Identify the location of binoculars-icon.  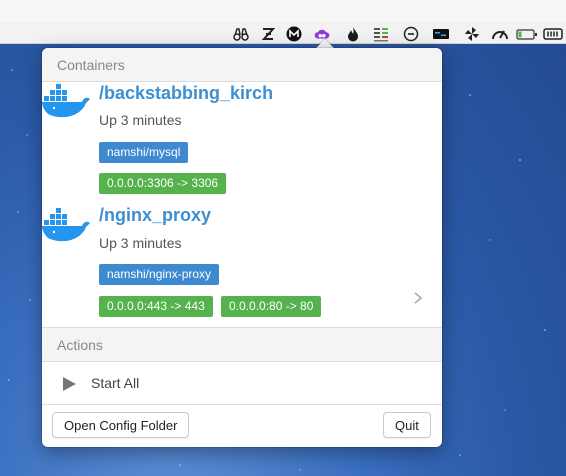
(241, 34).